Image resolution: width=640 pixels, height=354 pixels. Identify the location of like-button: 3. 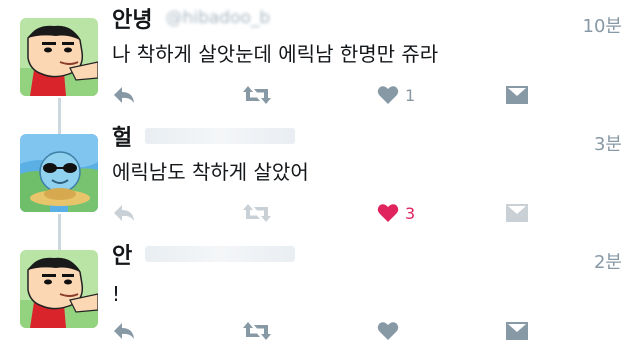
(396, 213).